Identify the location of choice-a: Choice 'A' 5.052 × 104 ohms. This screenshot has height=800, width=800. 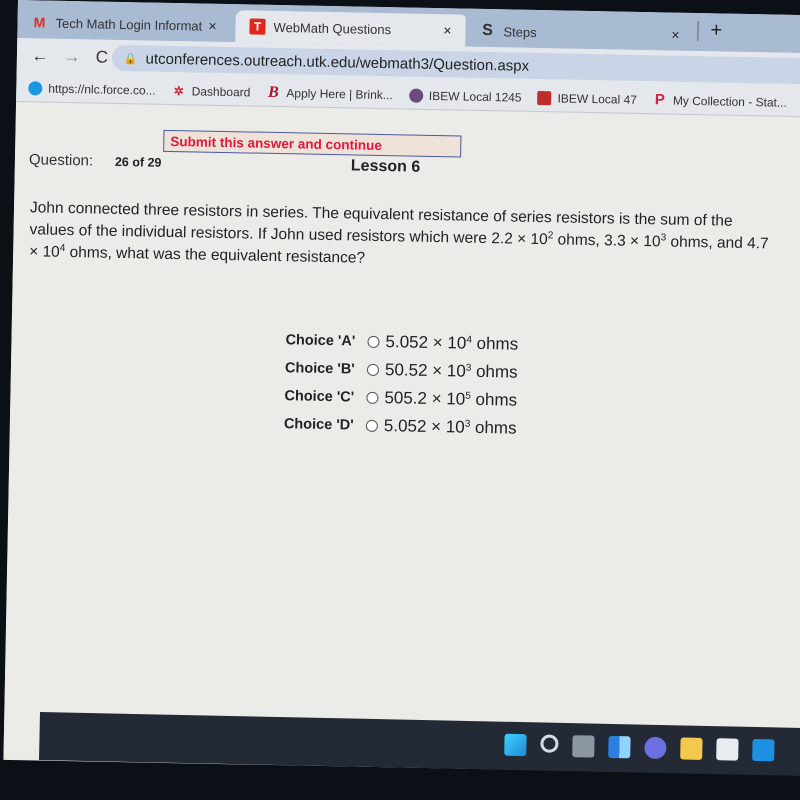
(401, 342).